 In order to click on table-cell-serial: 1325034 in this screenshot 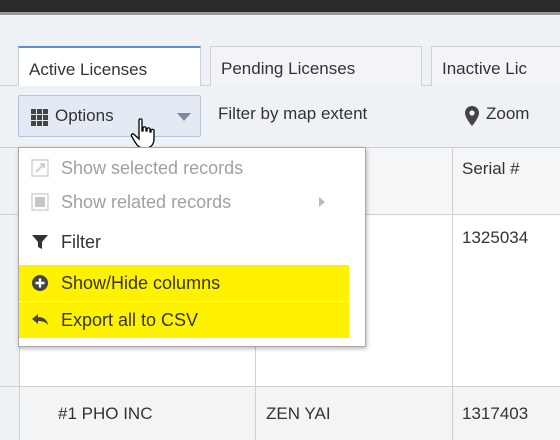, I will do `click(495, 237)`.